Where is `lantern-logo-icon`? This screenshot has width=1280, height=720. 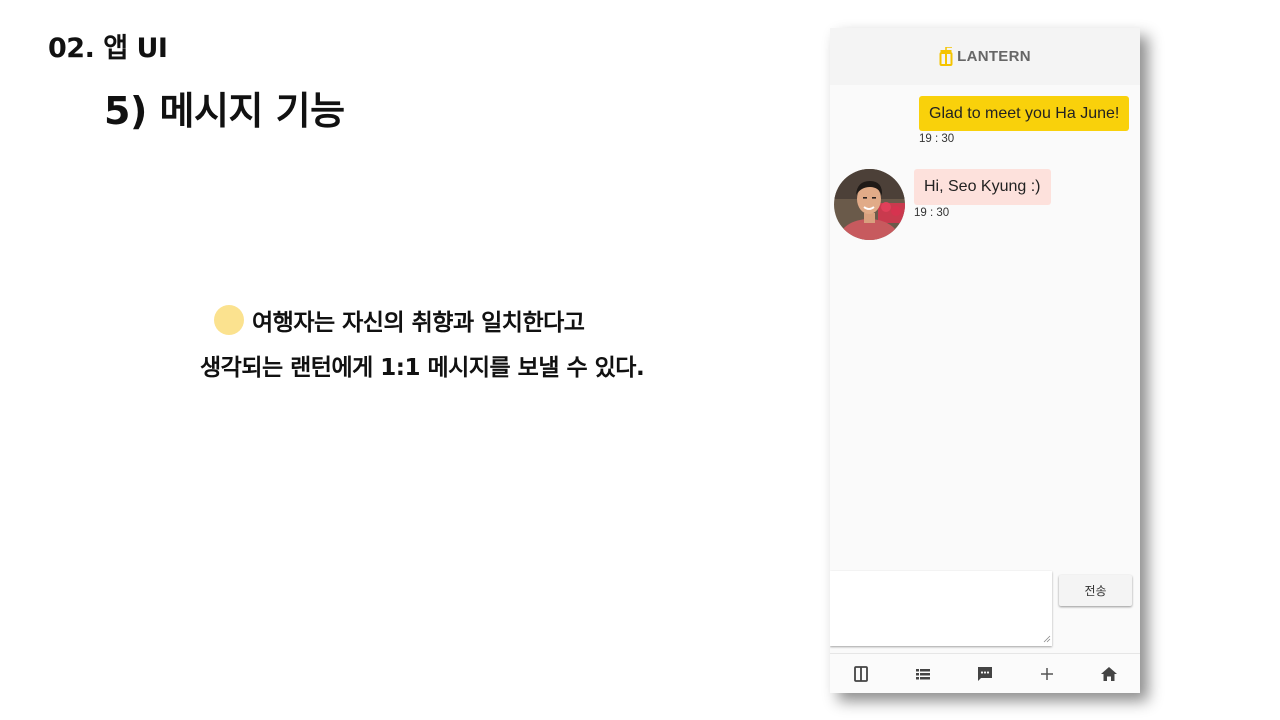 lantern-logo-icon is located at coordinates (946, 56).